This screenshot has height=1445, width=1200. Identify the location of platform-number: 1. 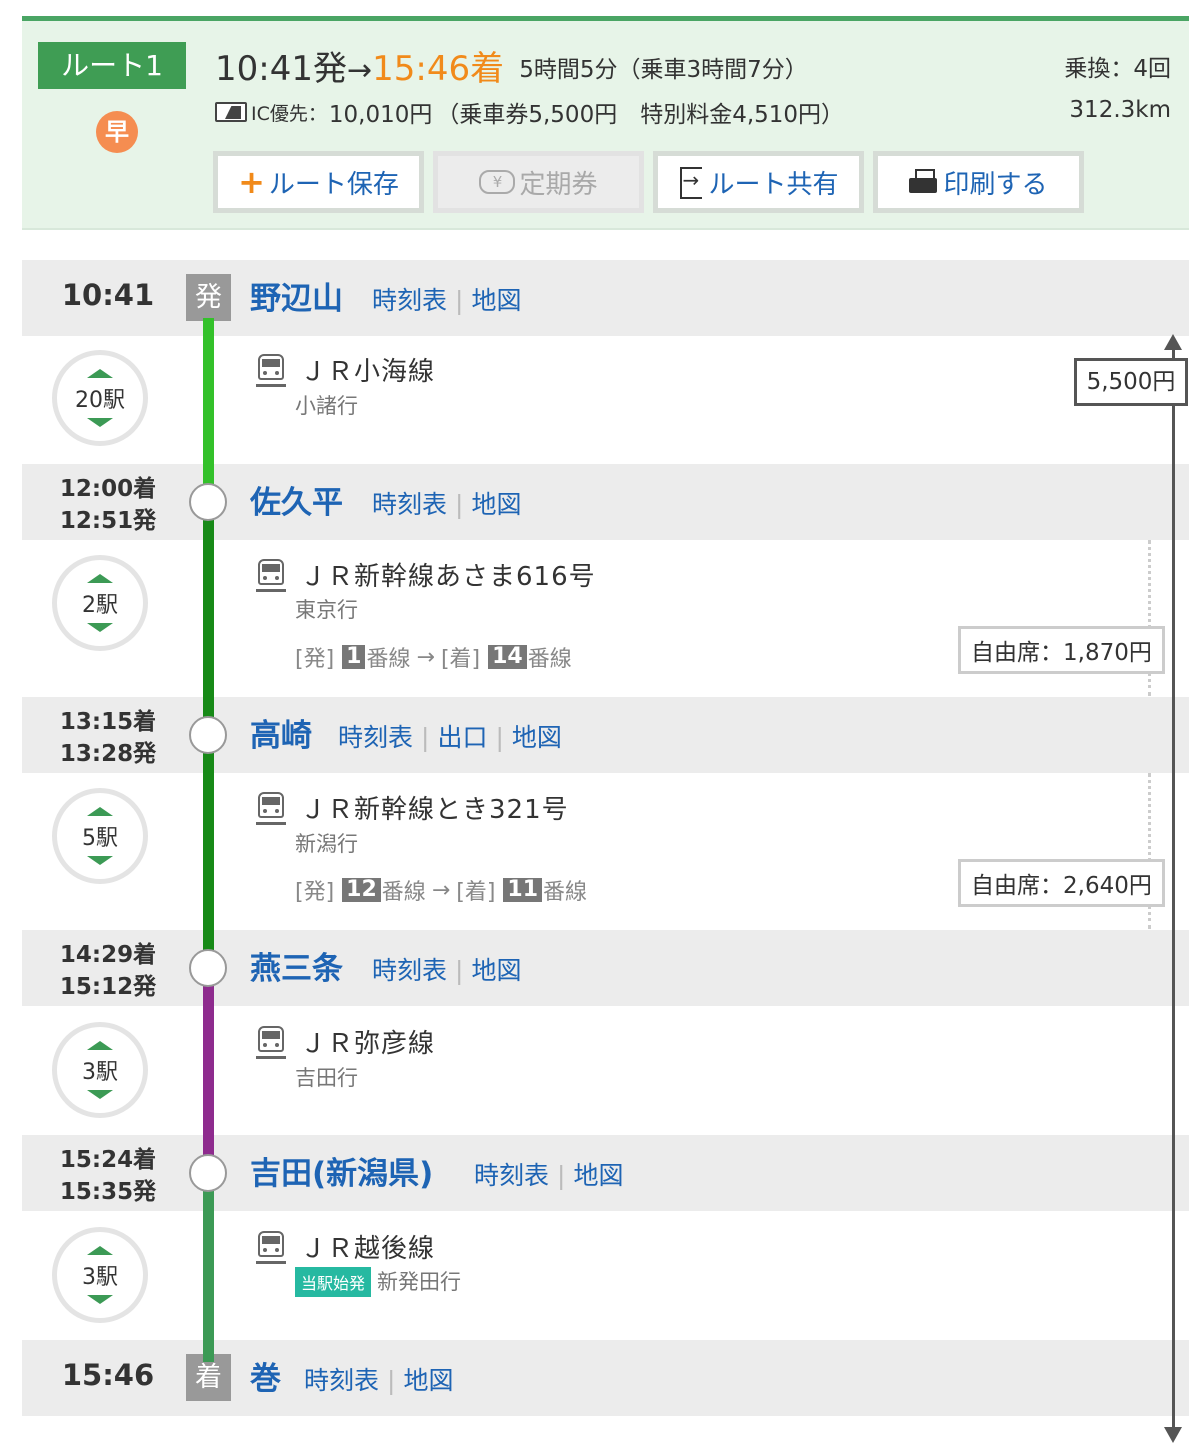
(354, 657).